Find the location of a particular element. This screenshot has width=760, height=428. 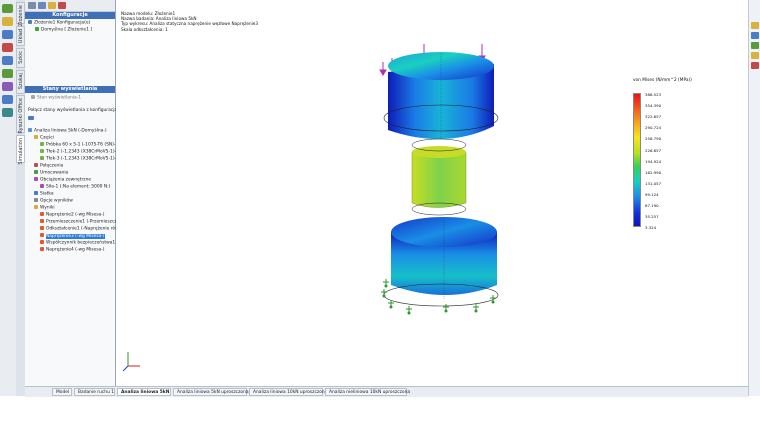

study-tree-item: Części is located at coordinates (44, 138).